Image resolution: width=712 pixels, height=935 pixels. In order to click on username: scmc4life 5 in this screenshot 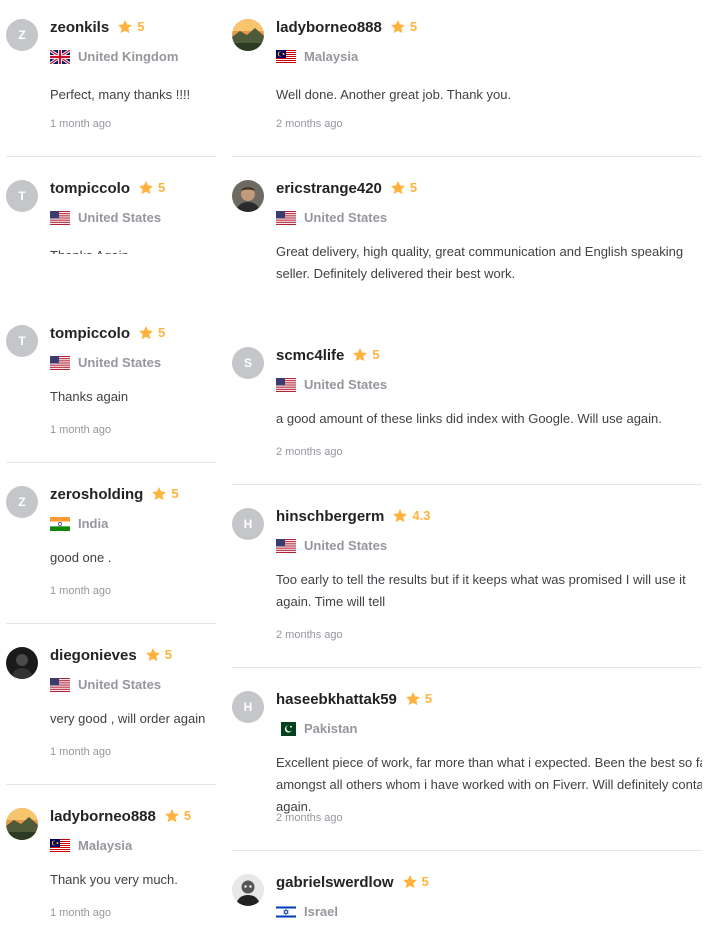, I will do `click(328, 355)`.